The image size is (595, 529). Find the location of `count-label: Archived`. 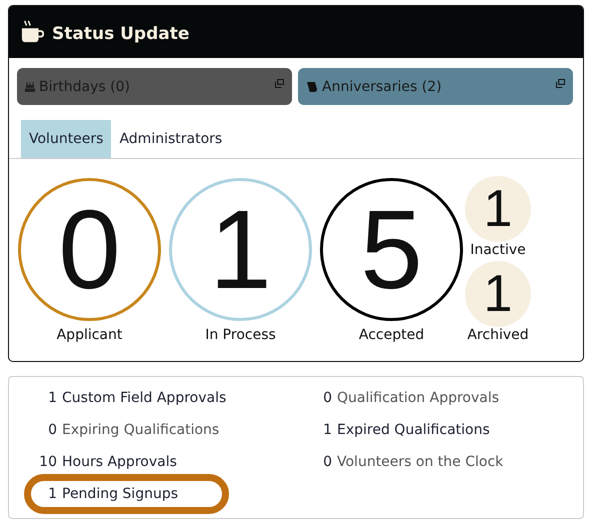

count-label: Archived is located at coordinates (498, 335).